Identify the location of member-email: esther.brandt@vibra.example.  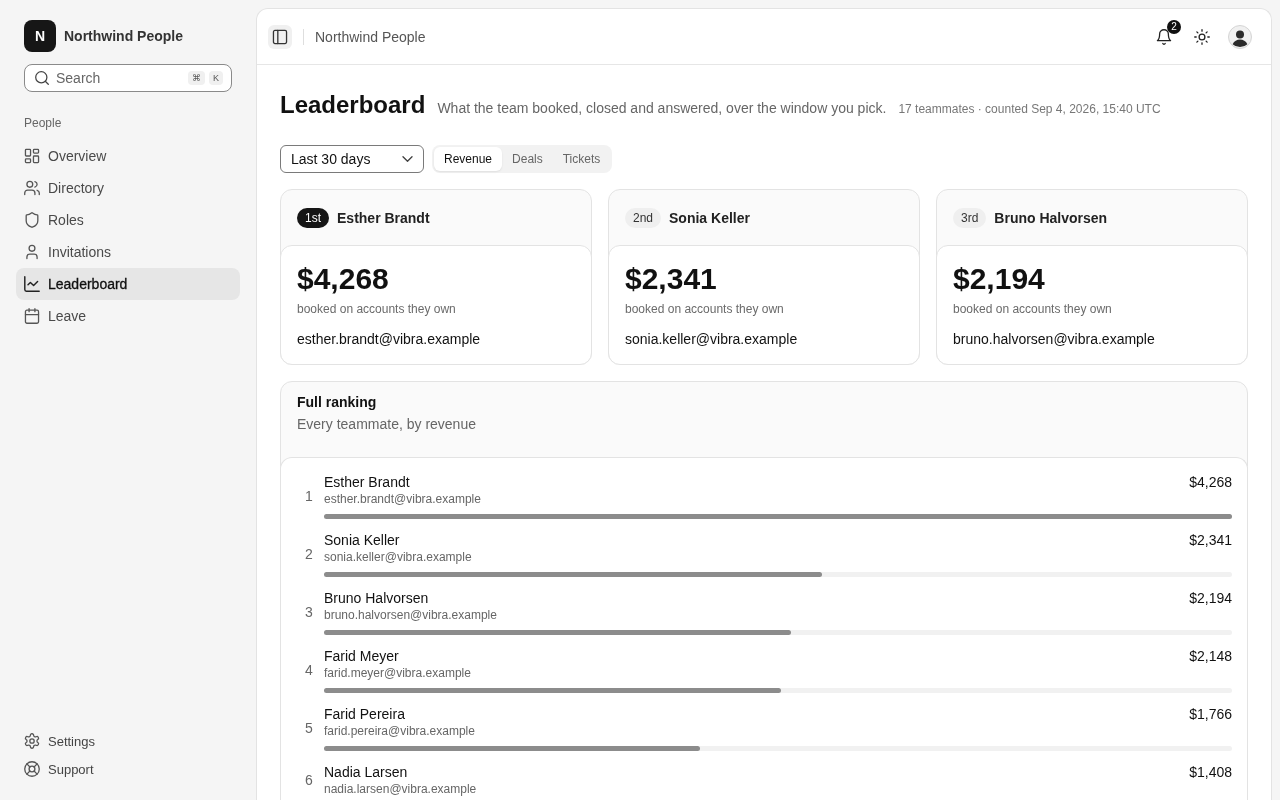
(403, 499).